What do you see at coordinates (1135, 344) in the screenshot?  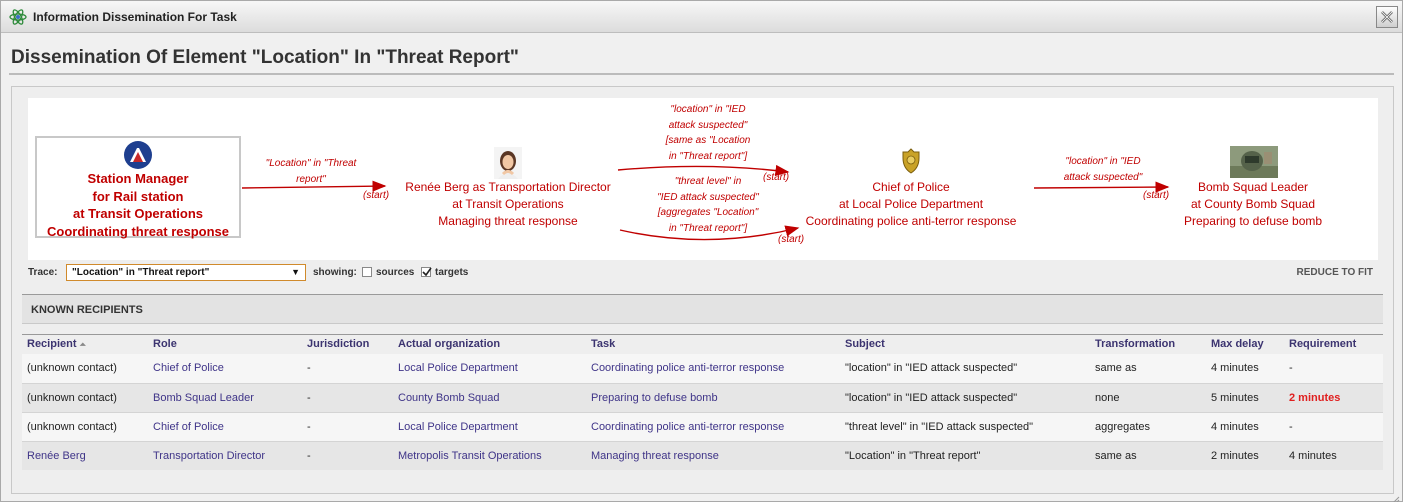 I see `column-transformation: Transformation` at bounding box center [1135, 344].